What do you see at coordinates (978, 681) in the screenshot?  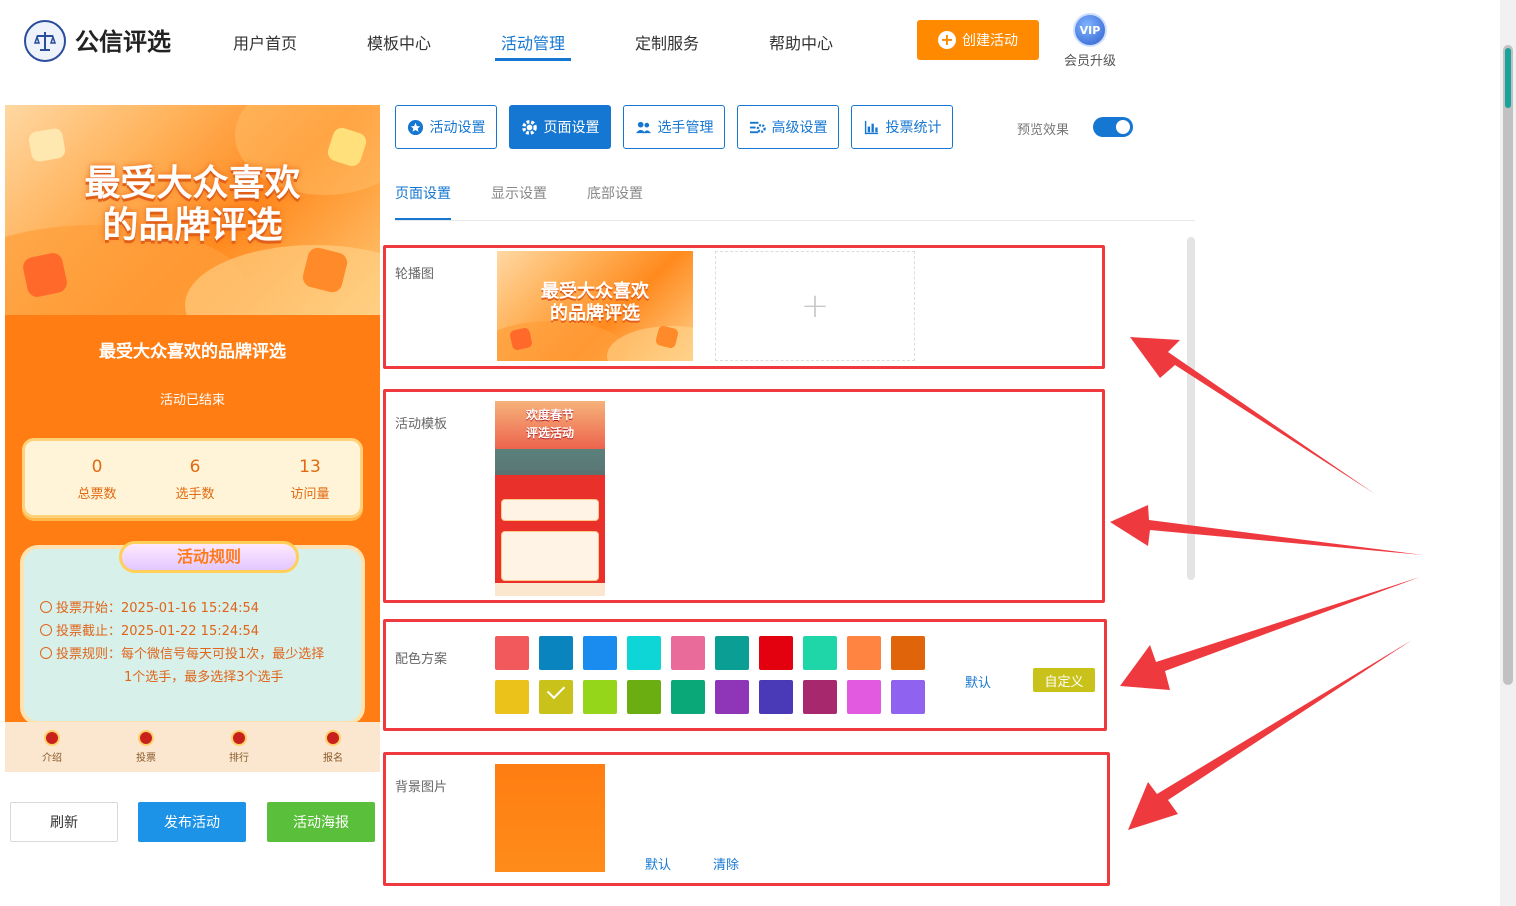 I see `color-default-link: 默认` at bounding box center [978, 681].